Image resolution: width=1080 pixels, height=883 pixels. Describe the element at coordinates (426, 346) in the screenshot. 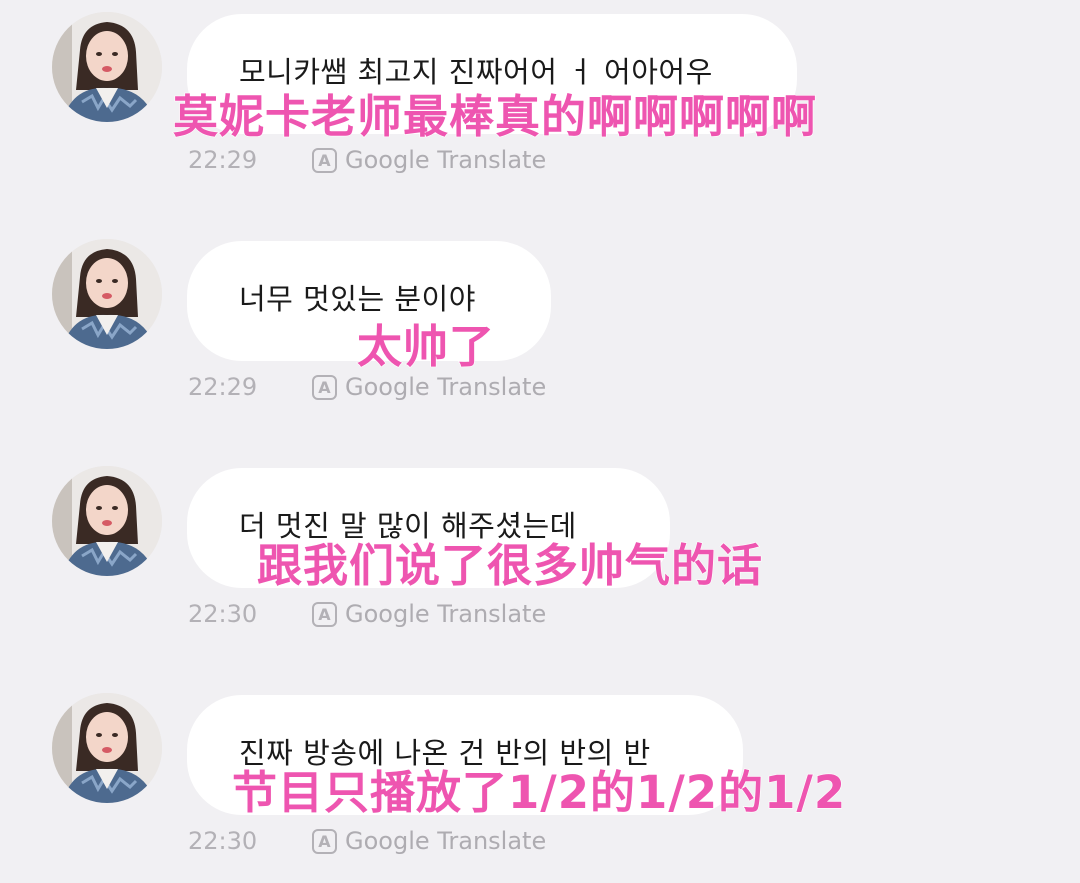

I see `translation-overlay: 太帅了` at that location.